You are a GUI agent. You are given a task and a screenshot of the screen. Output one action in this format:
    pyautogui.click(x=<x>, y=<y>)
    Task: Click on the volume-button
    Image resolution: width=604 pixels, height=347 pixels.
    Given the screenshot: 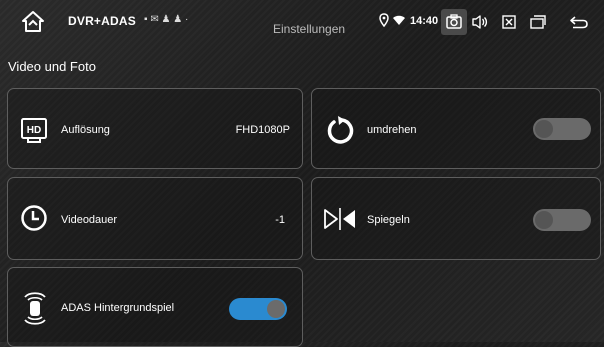 What is the action you would take?
    pyautogui.click(x=480, y=22)
    